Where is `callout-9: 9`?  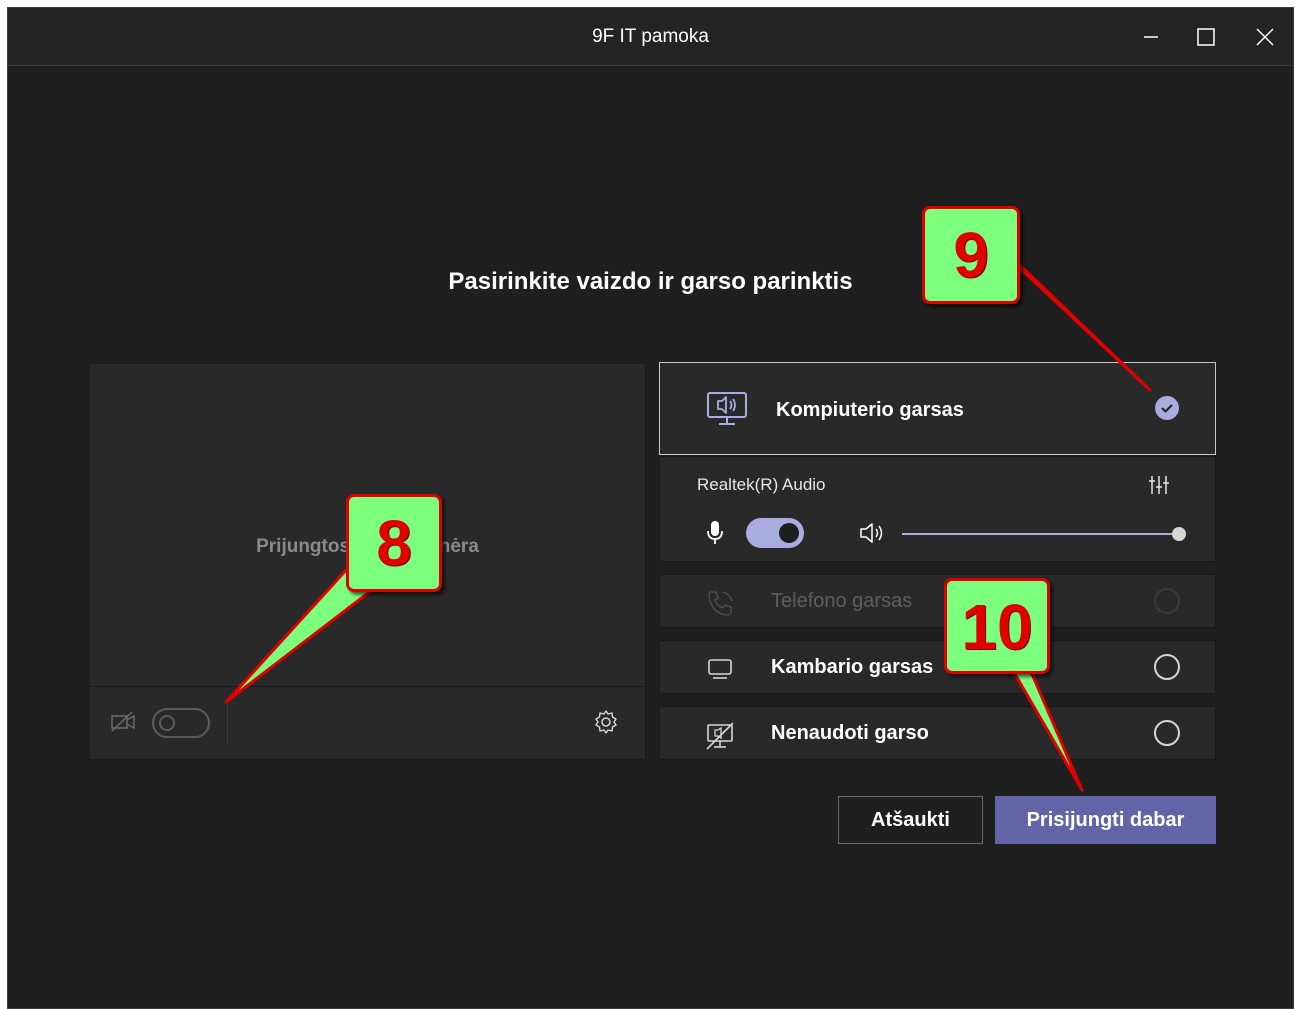 callout-9: 9 is located at coordinates (971, 255).